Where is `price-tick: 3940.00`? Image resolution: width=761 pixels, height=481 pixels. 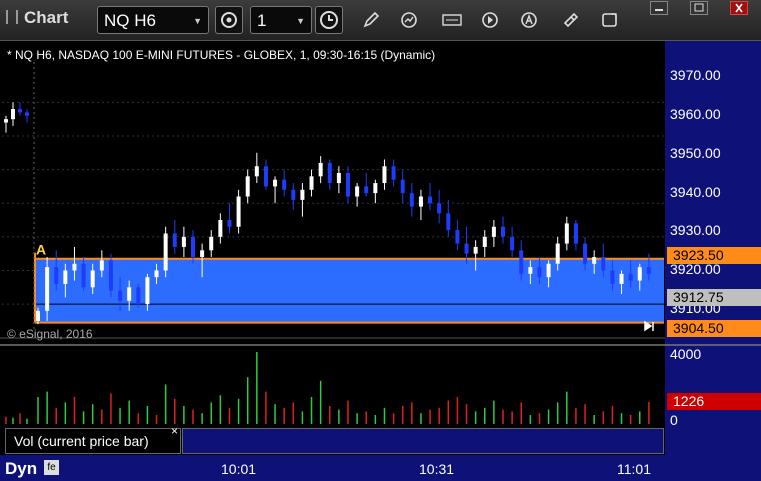
price-tick: 3940.00 is located at coordinates (695, 192).